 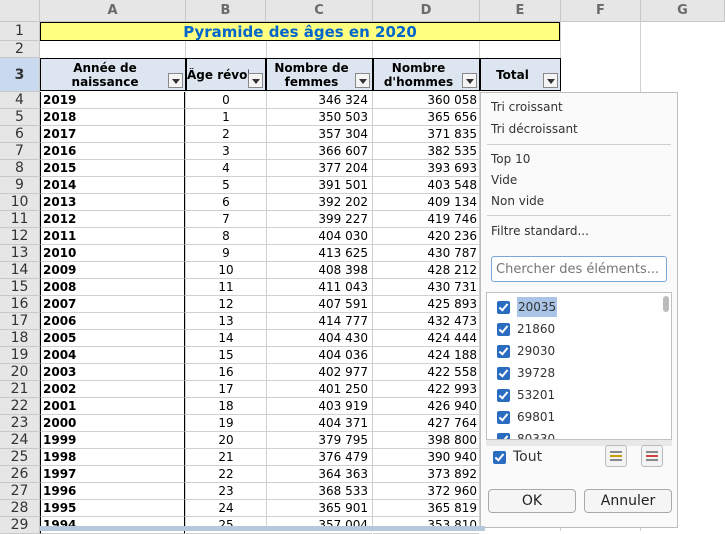 What do you see at coordinates (319, 253) in the screenshot?
I see `women-count-cell: 413 625` at bounding box center [319, 253].